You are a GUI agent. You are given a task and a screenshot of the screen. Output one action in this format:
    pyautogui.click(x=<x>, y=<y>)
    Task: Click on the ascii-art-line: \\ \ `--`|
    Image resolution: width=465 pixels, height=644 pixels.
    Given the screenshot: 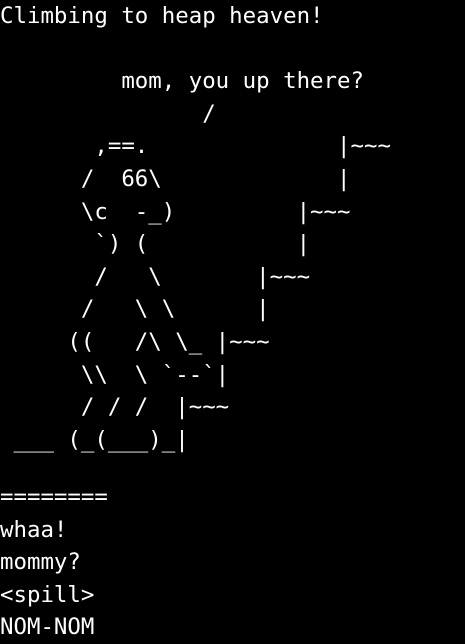 What is the action you would take?
    pyautogui.click(x=115, y=374)
    